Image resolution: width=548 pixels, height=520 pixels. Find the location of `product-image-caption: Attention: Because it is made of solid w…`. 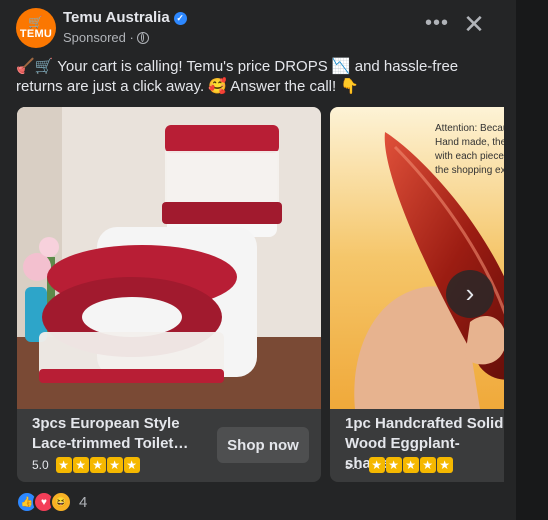

product-image-caption: Attention: Because it is made of solid w… is located at coordinates (469, 149).